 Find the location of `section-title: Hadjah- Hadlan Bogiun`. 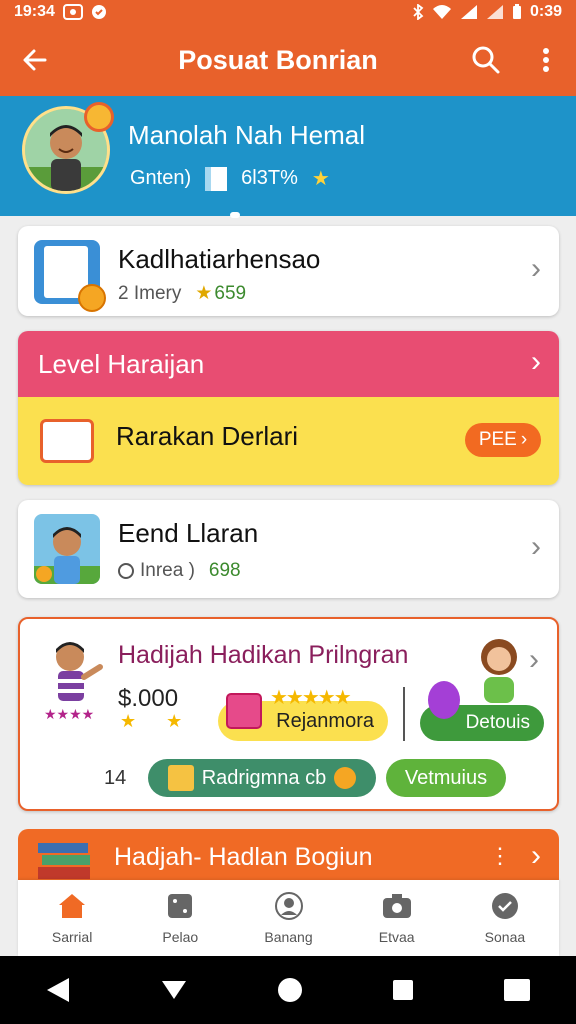

section-title: Hadjah- Hadlan Bogiun is located at coordinates (243, 857).